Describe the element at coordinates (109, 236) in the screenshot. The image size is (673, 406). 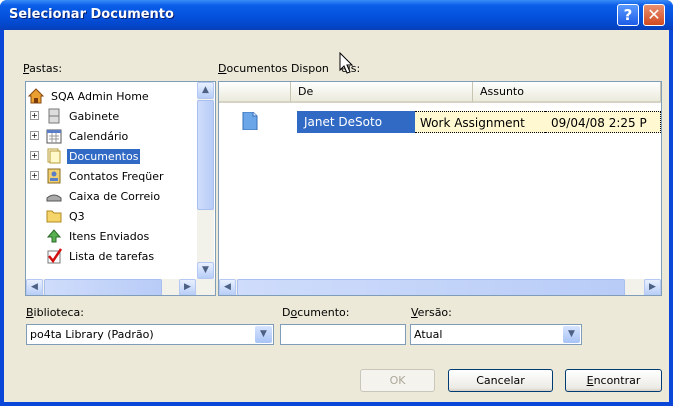
I see `tree-item-label: Itens Enviados` at that location.